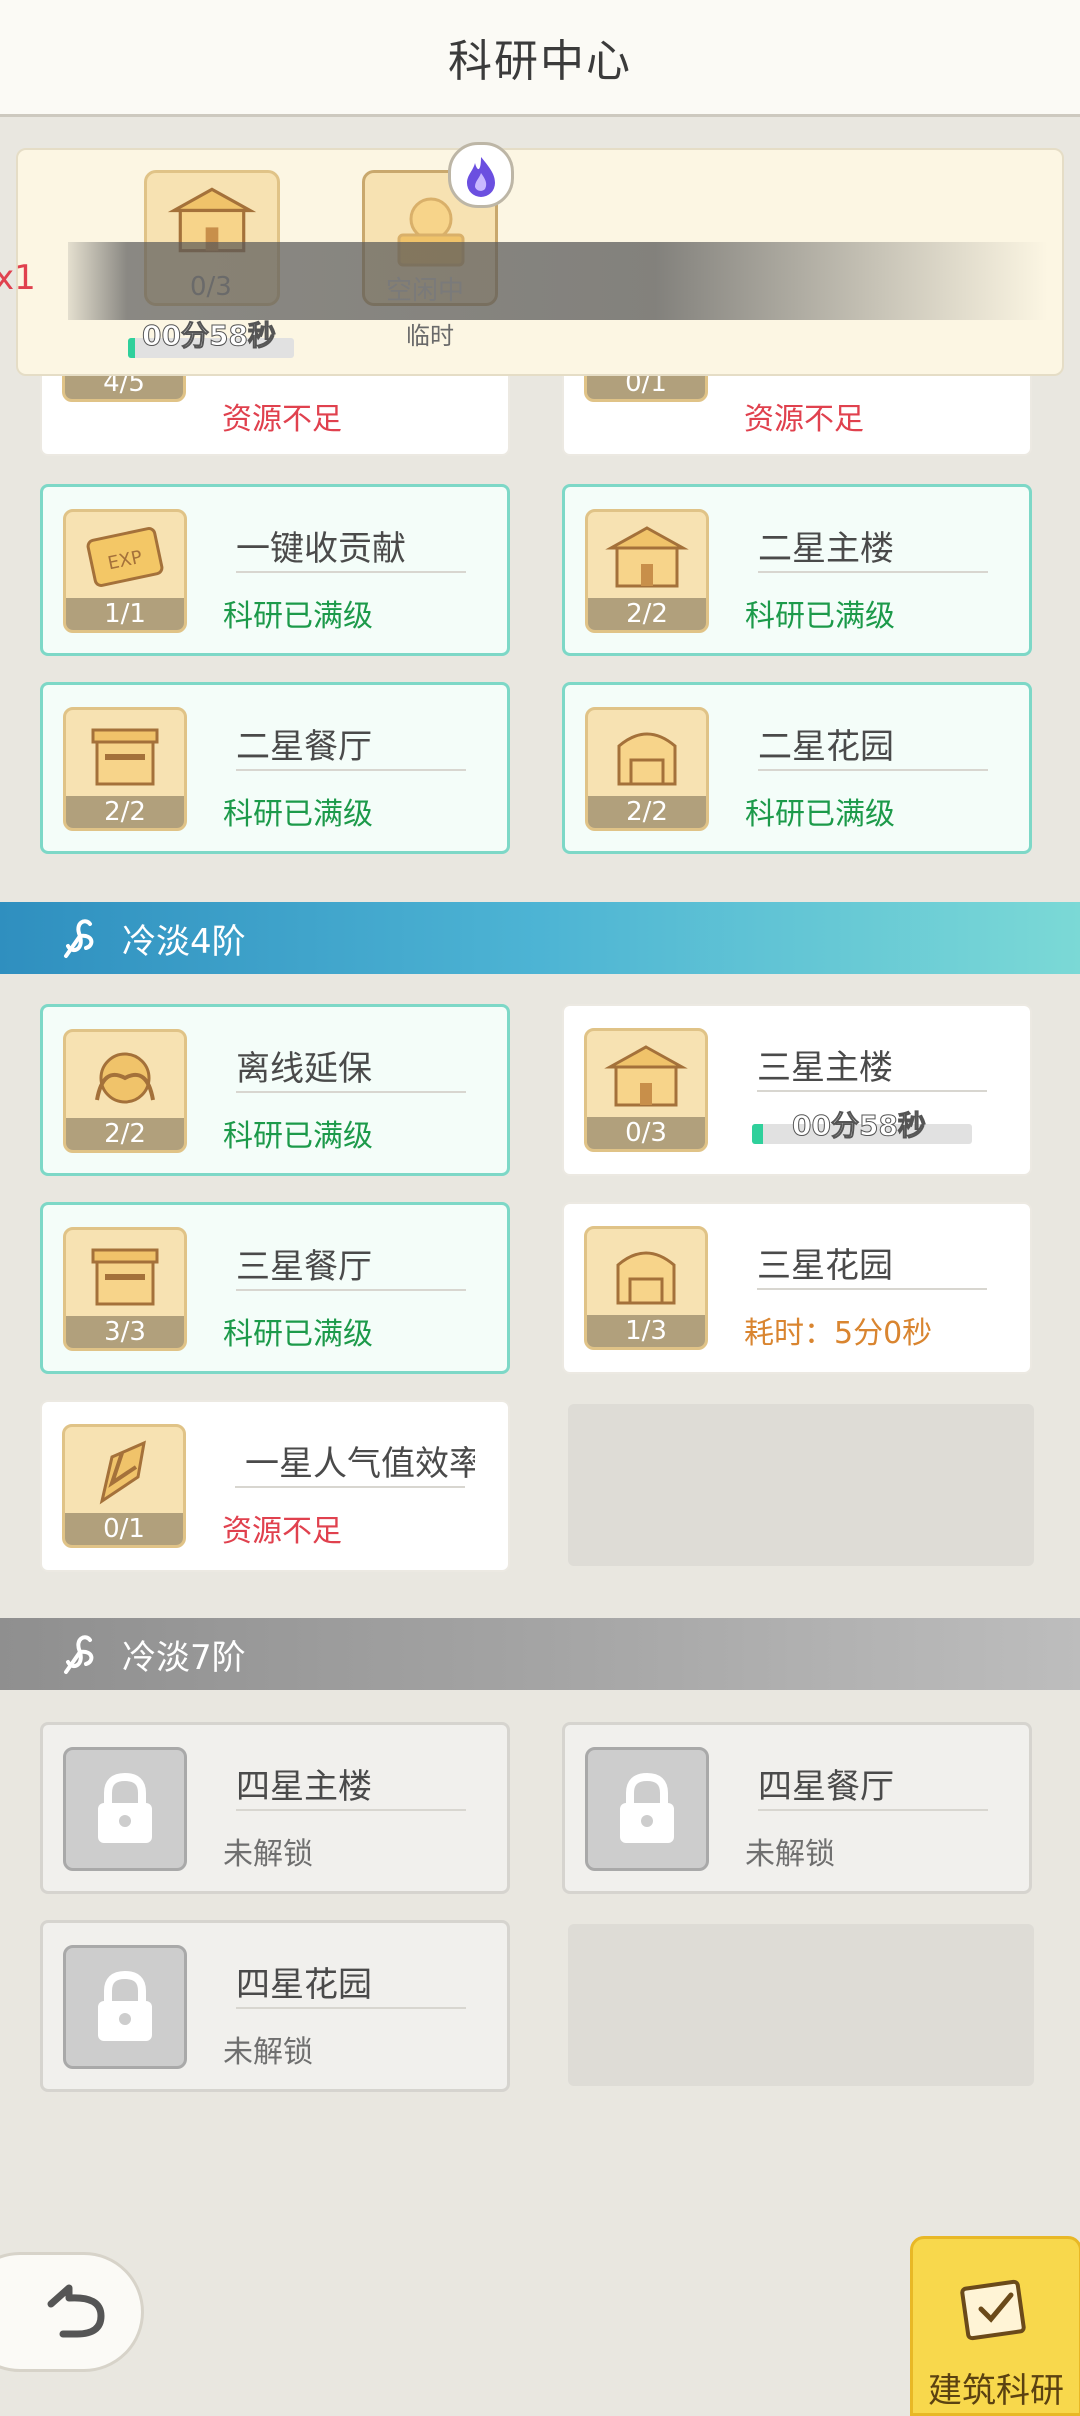 The height and width of the screenshot is (2416, 1080). What do you see at coordinates (797, 768) in the screenshot?
I see `research-card-two-star-garden: 2/2 二星花园 科研已满级` at bounding box center [797, 768].